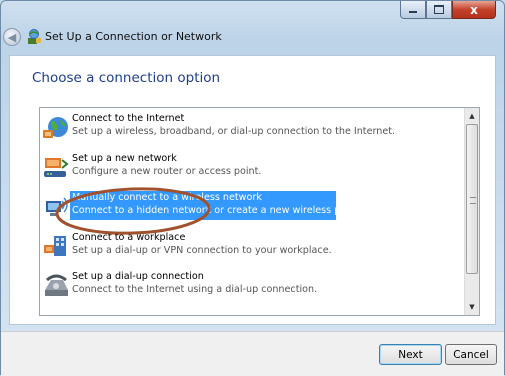  What do you see at coordinates (133, 36) in the screenshot?
I see `window-title: Set Up a Connection or Network` at bounding box center [133, 36].